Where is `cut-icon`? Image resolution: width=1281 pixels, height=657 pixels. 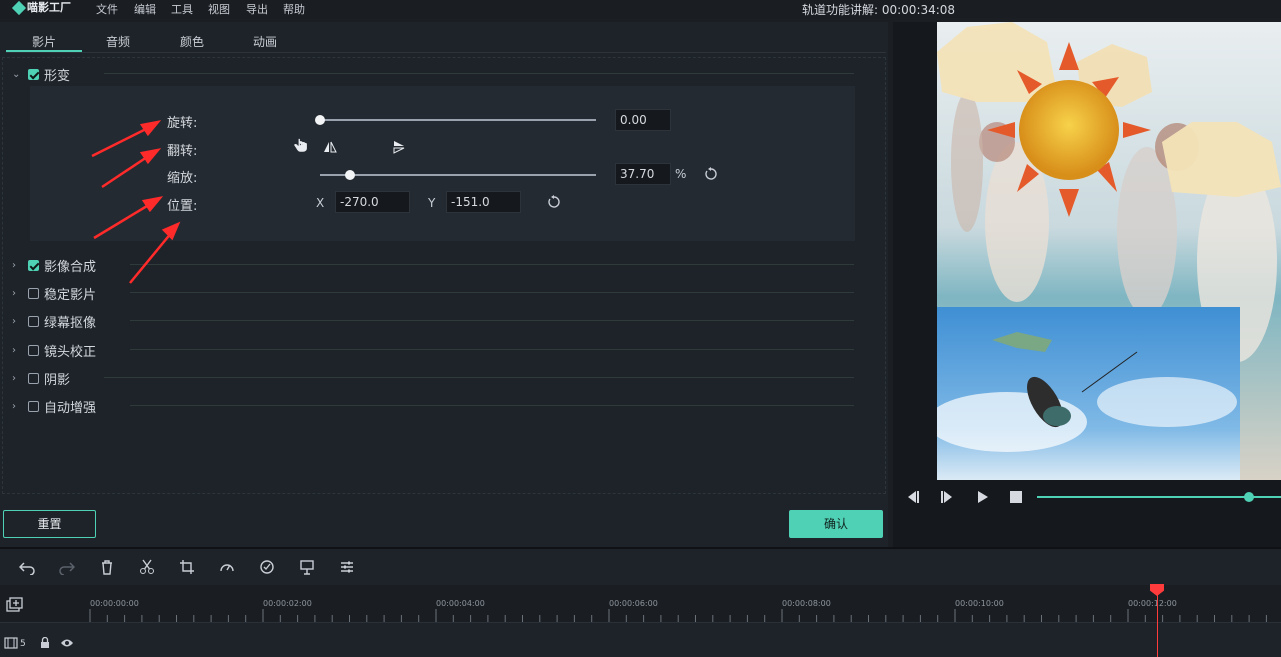
cut-icon is located at coordinates (147, 567).